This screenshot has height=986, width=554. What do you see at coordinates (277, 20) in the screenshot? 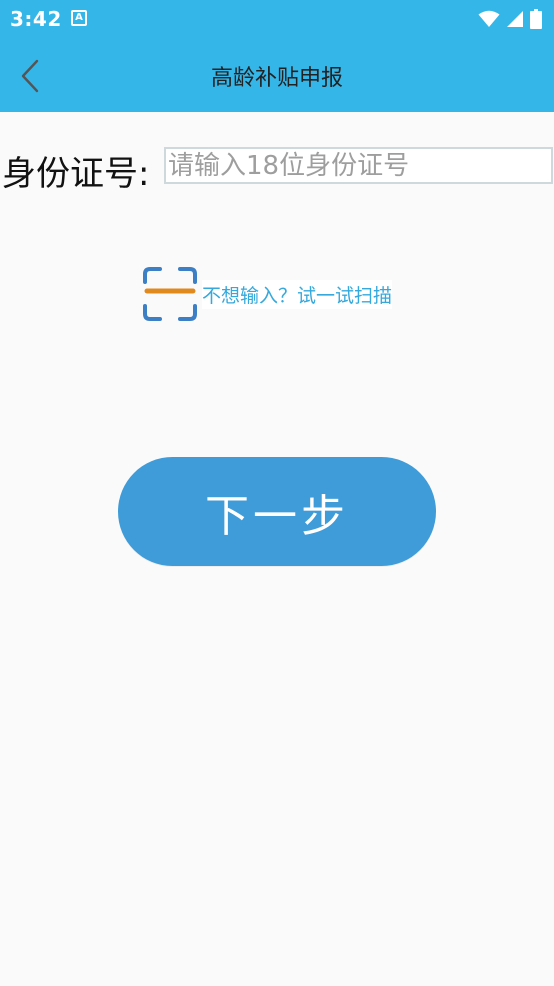
I see `status-bar: 3:42 A` at bounding box center [277, 20].